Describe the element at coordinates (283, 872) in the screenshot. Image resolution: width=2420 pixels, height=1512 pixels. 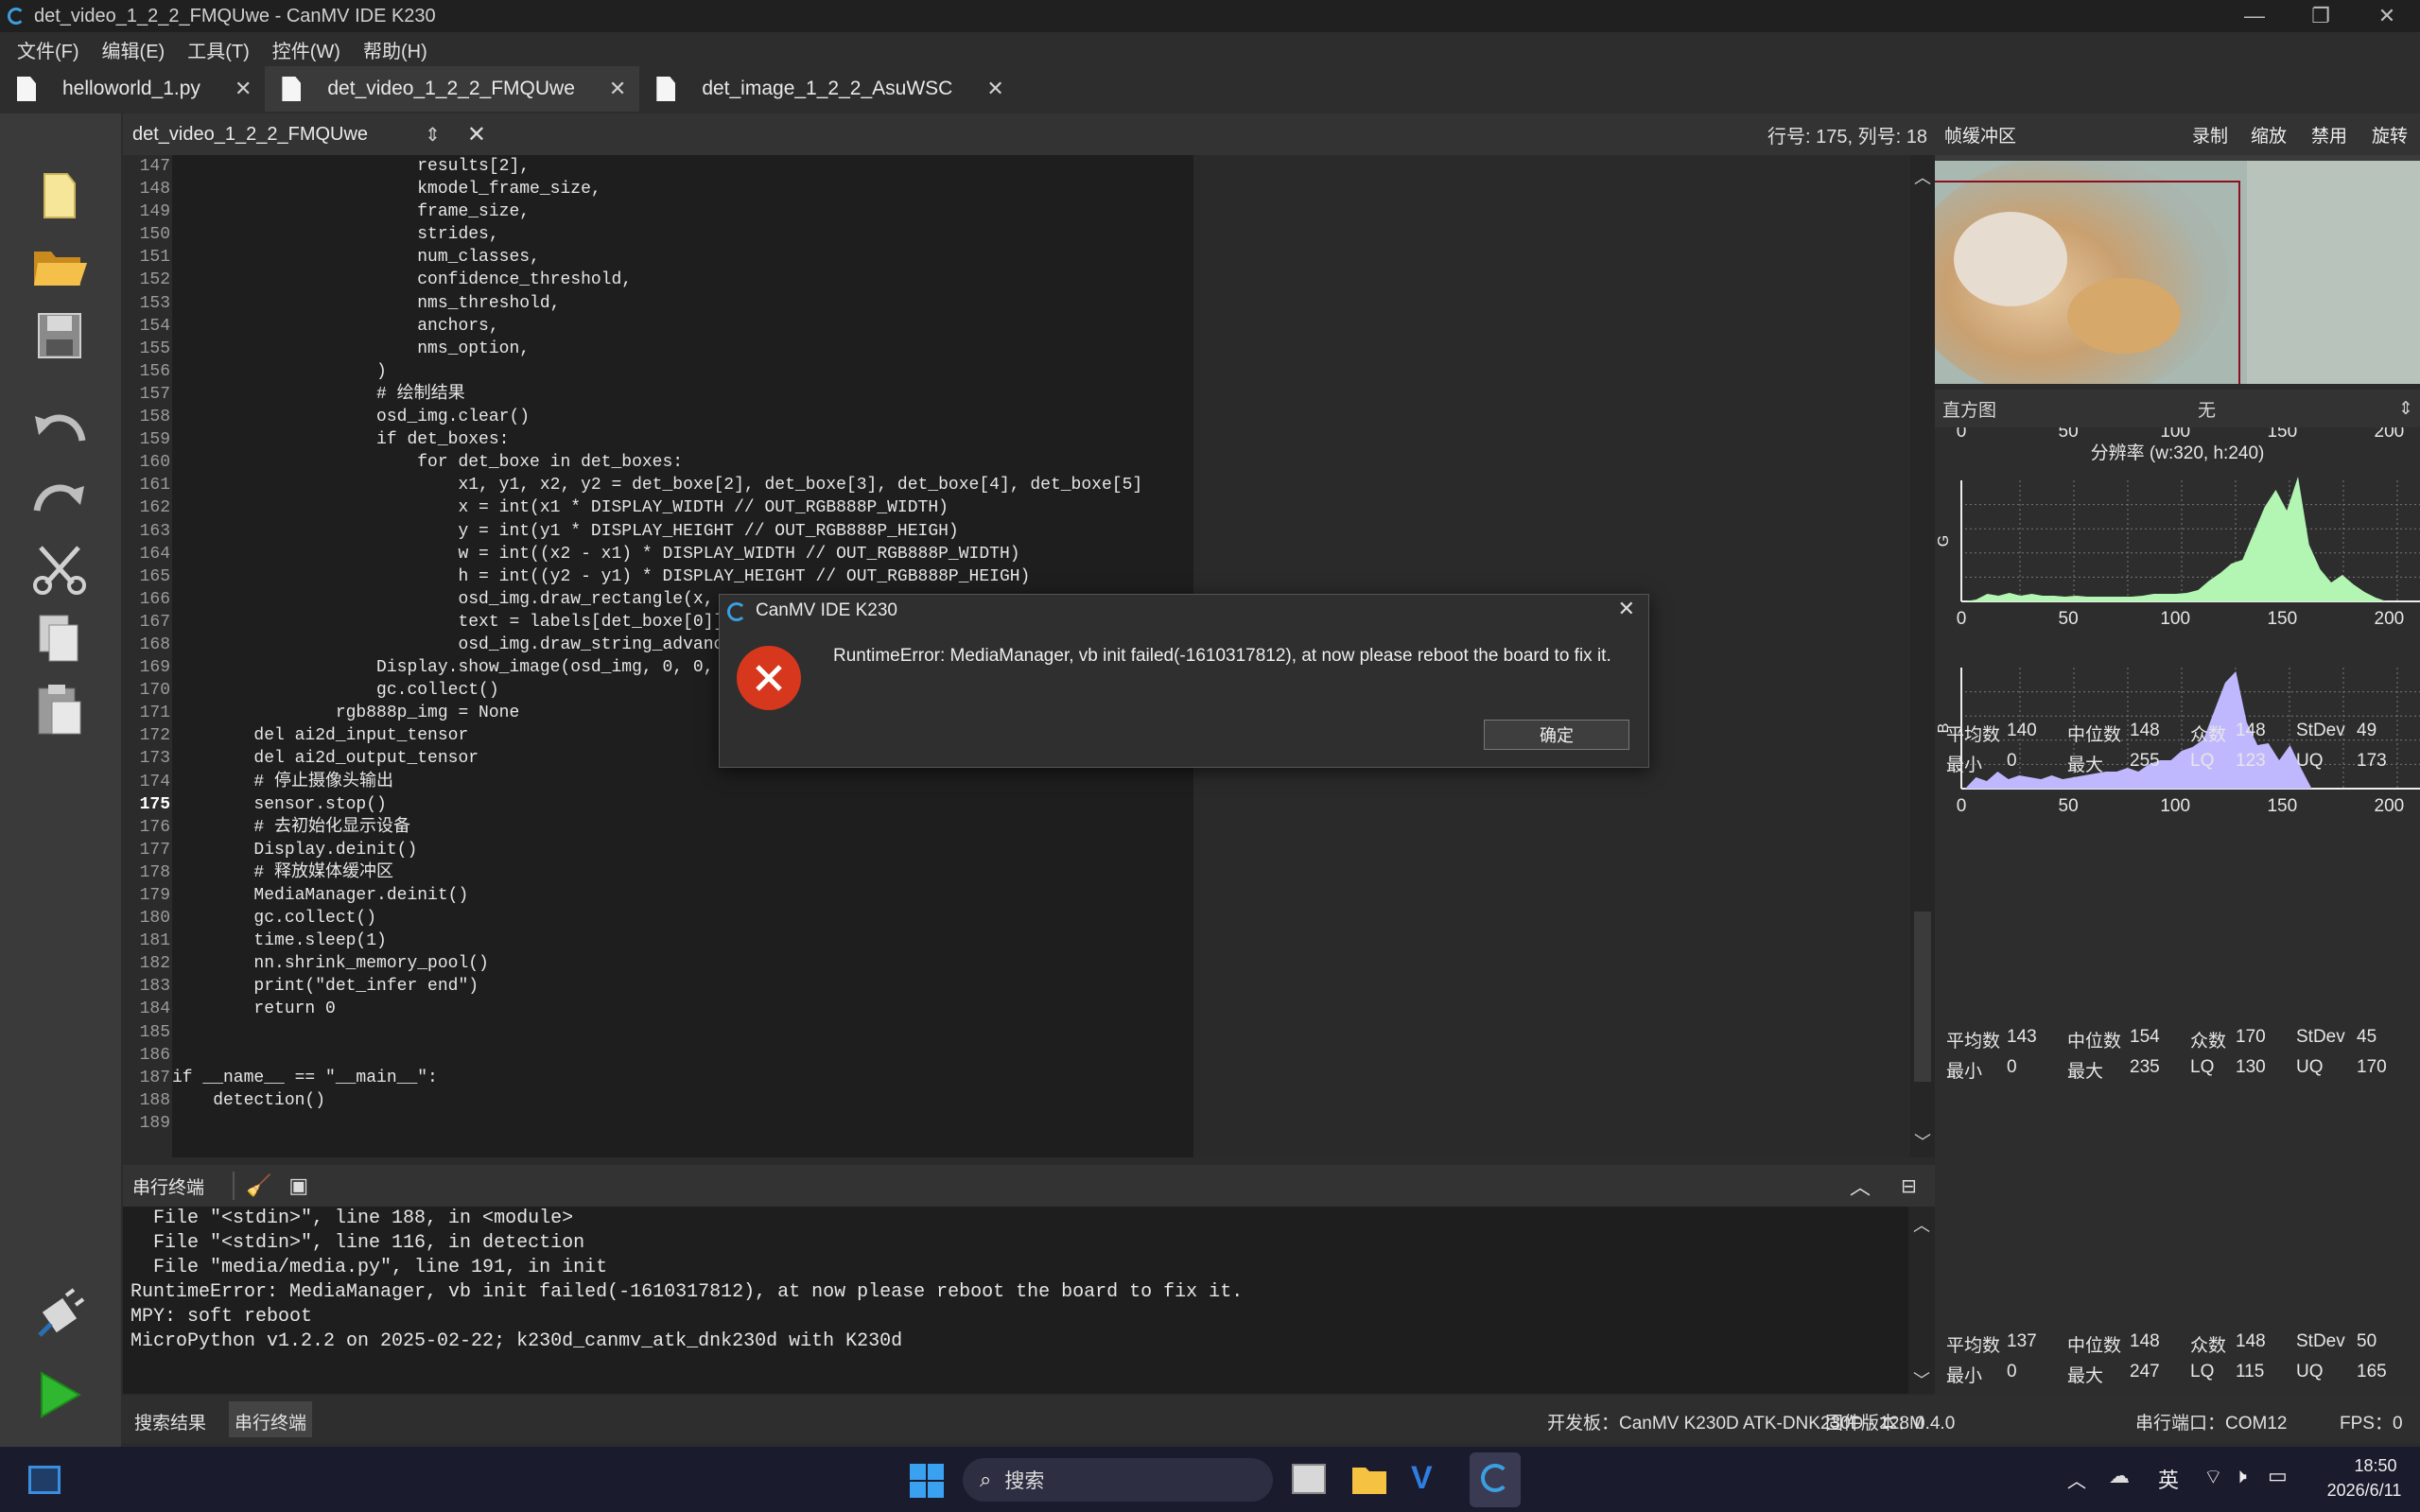
I see `code-line: # 释放媒体缓冲区` at that location.